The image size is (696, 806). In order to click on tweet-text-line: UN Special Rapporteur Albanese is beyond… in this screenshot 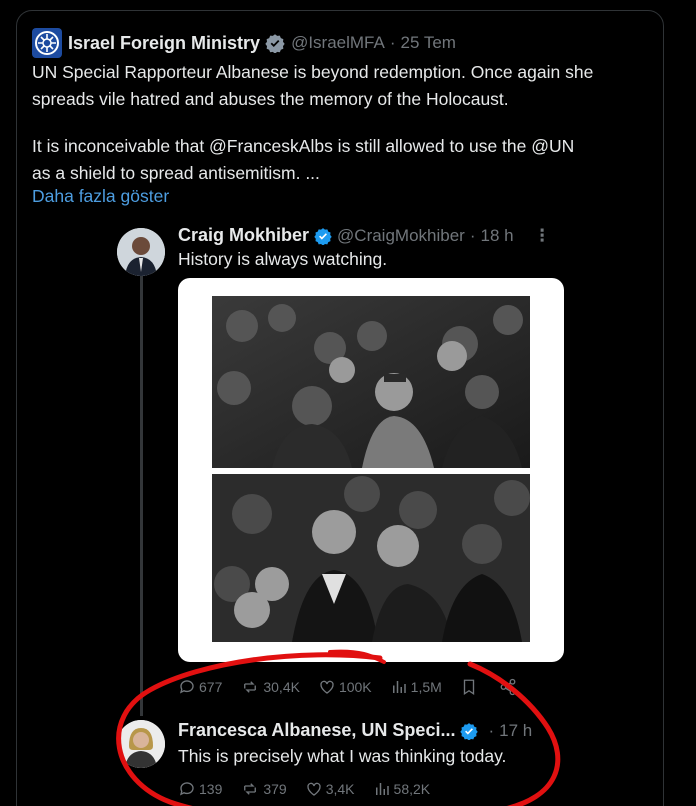, I will do `click(313, 72)`.